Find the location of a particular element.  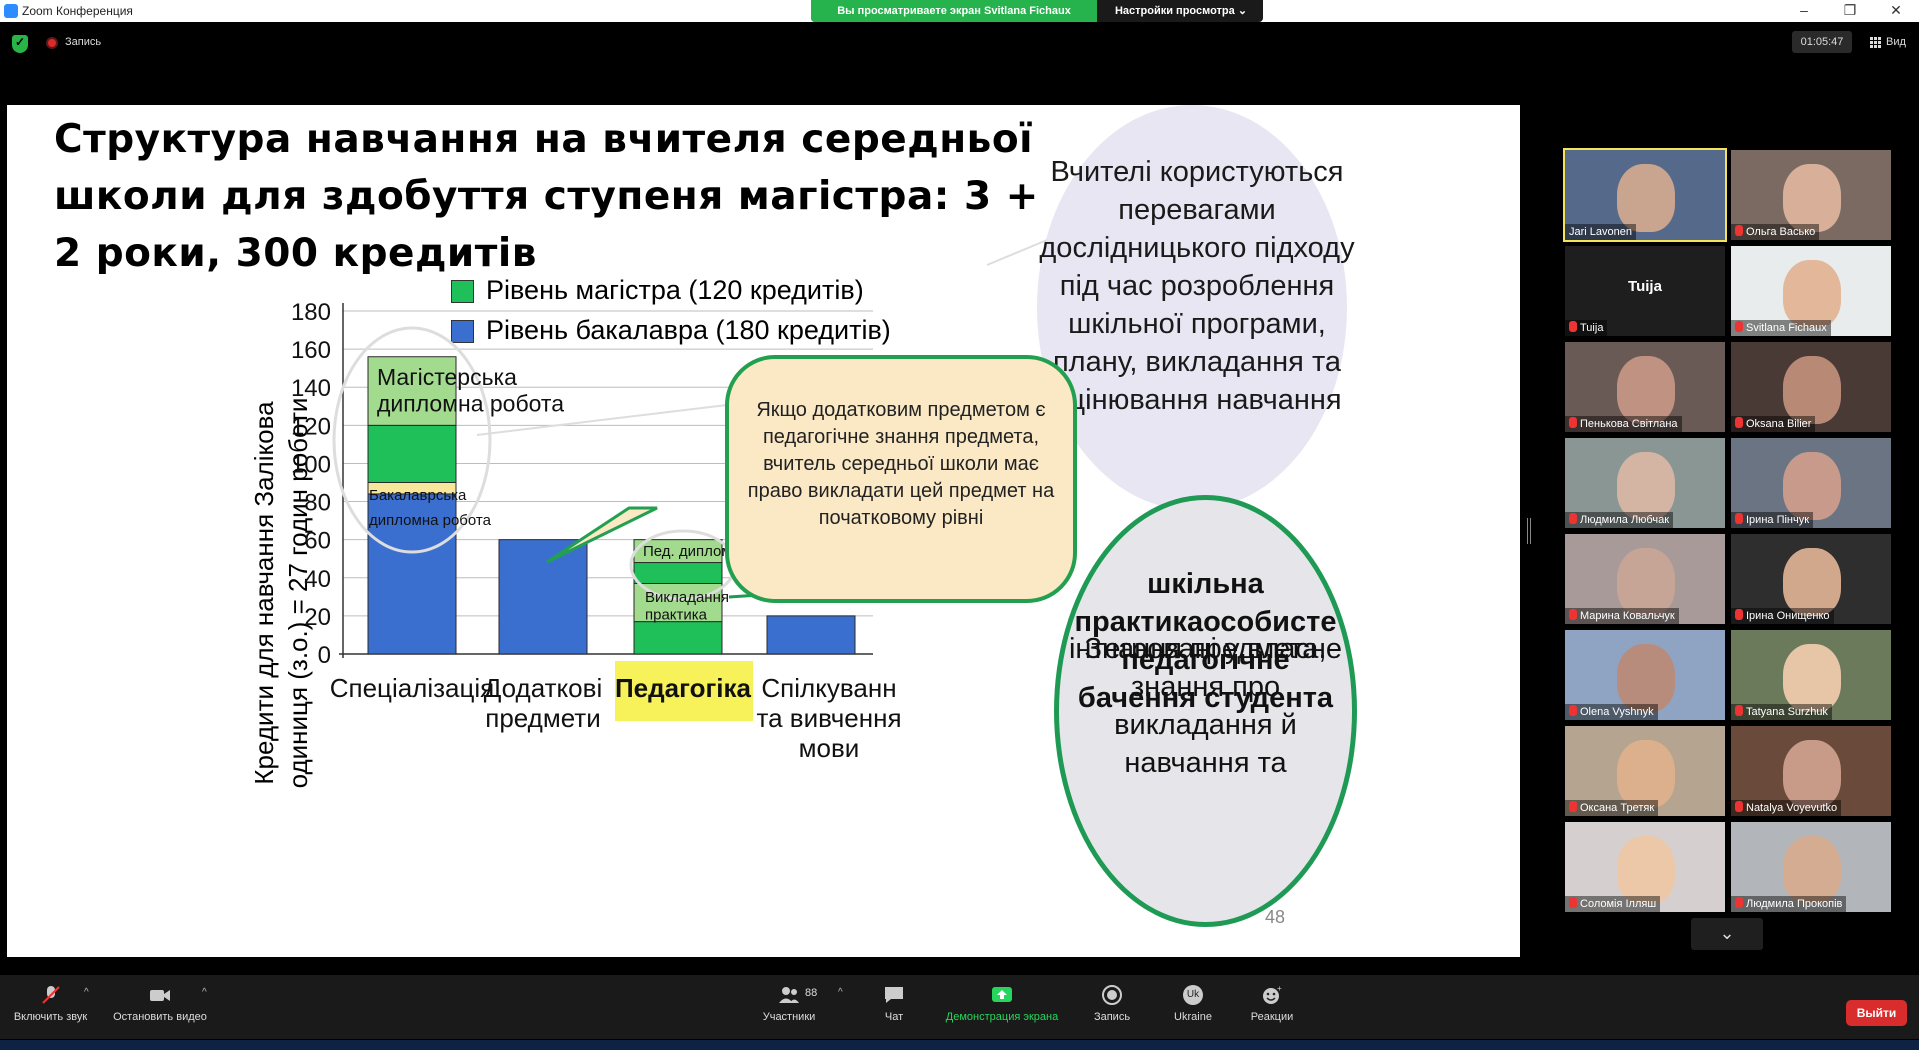

participant-tile: Марина Ковальчук is located at coordinates (1645, 579).